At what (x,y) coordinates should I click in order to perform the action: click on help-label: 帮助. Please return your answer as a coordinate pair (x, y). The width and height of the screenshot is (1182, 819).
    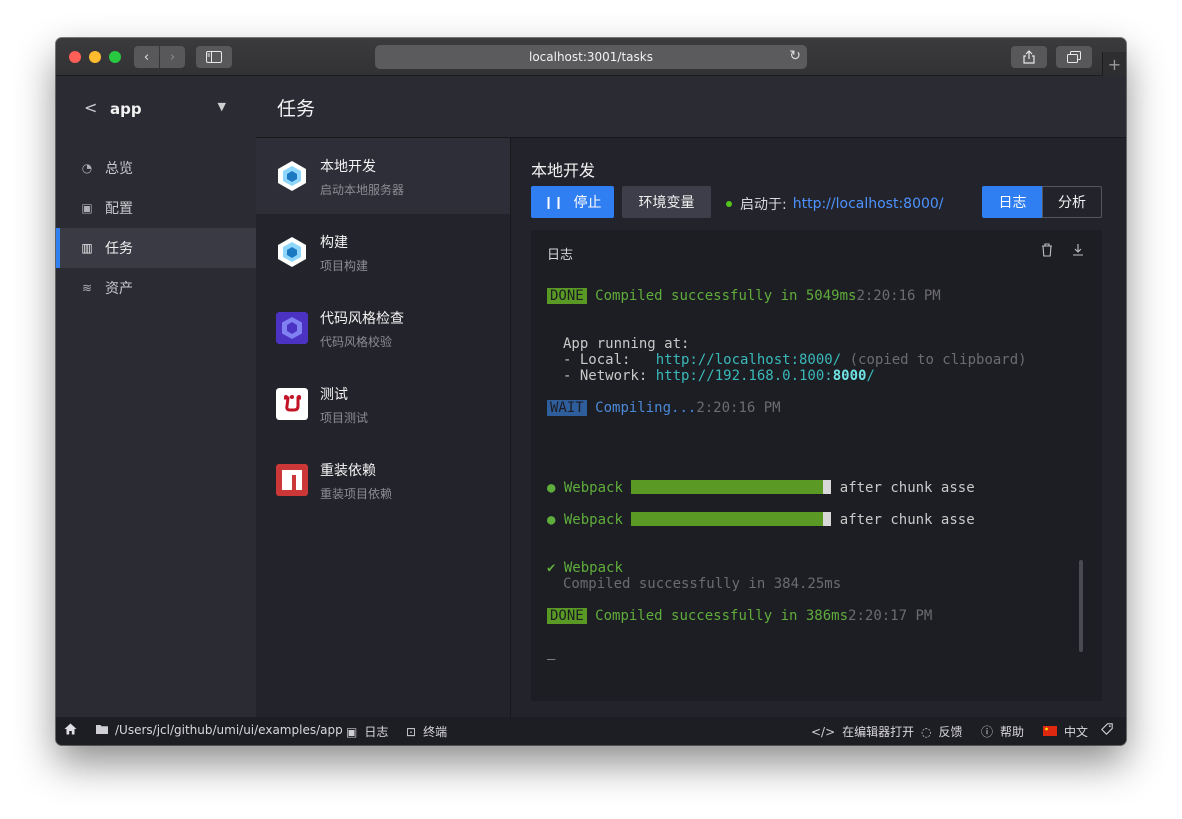
    Looking at the image, I should click on (1012, 732).